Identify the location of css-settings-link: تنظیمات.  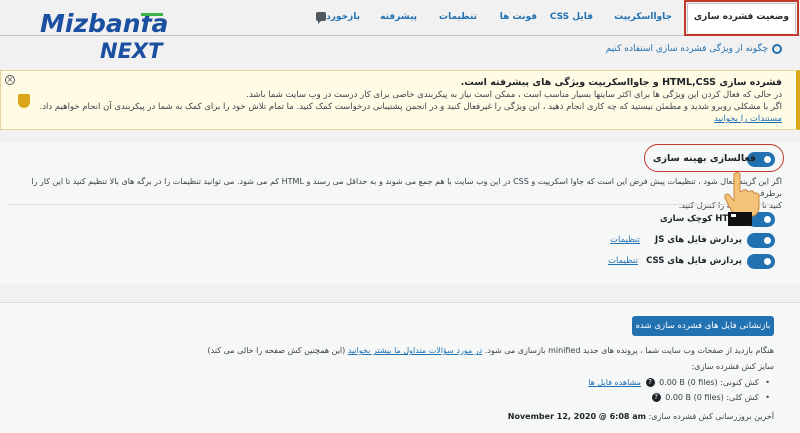
(623, 261).